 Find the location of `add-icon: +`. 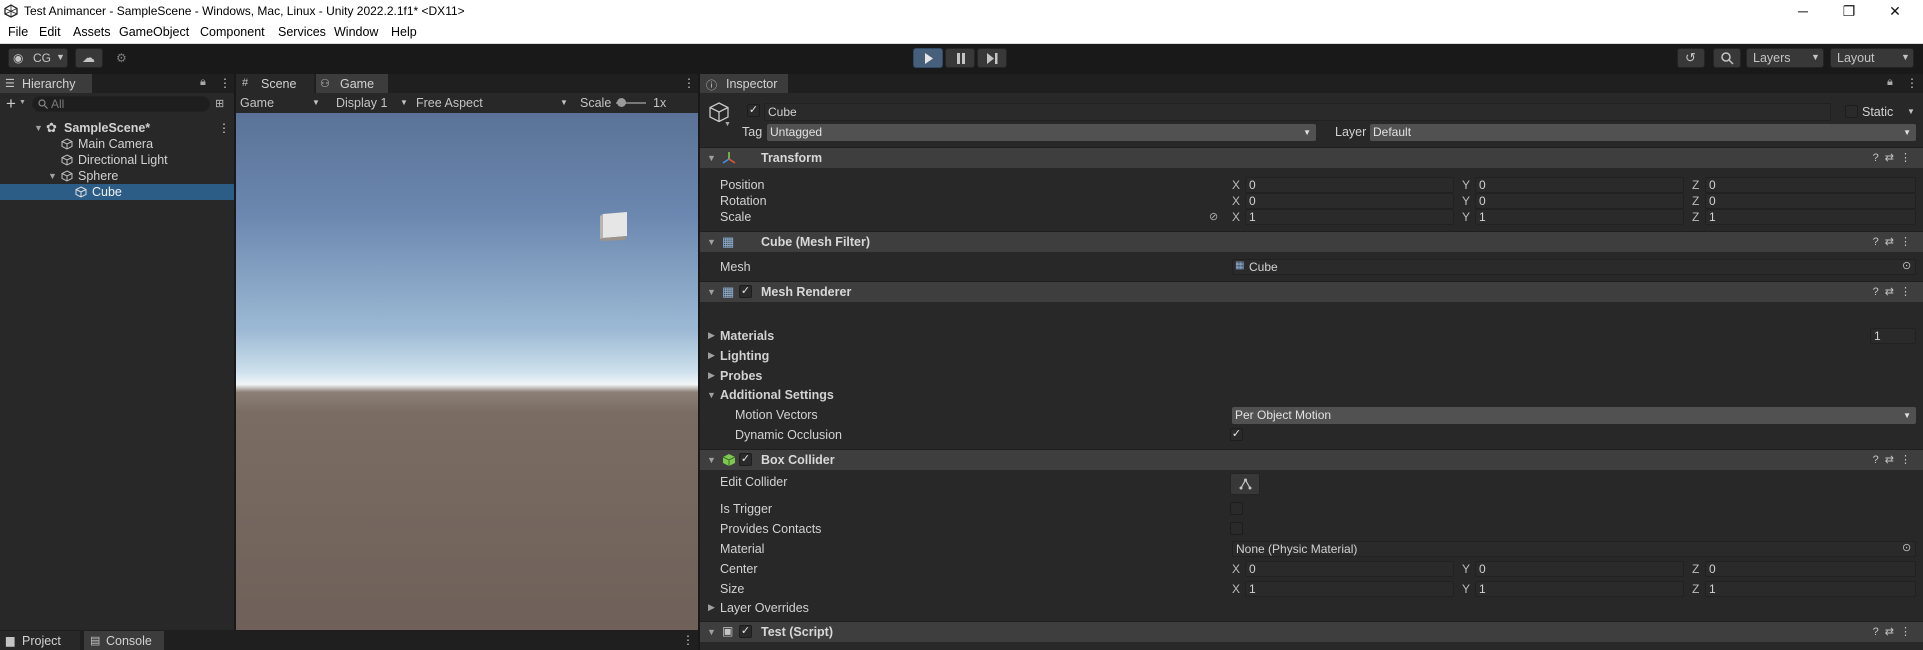

add-icon: + is located at coordinates (11, 104).